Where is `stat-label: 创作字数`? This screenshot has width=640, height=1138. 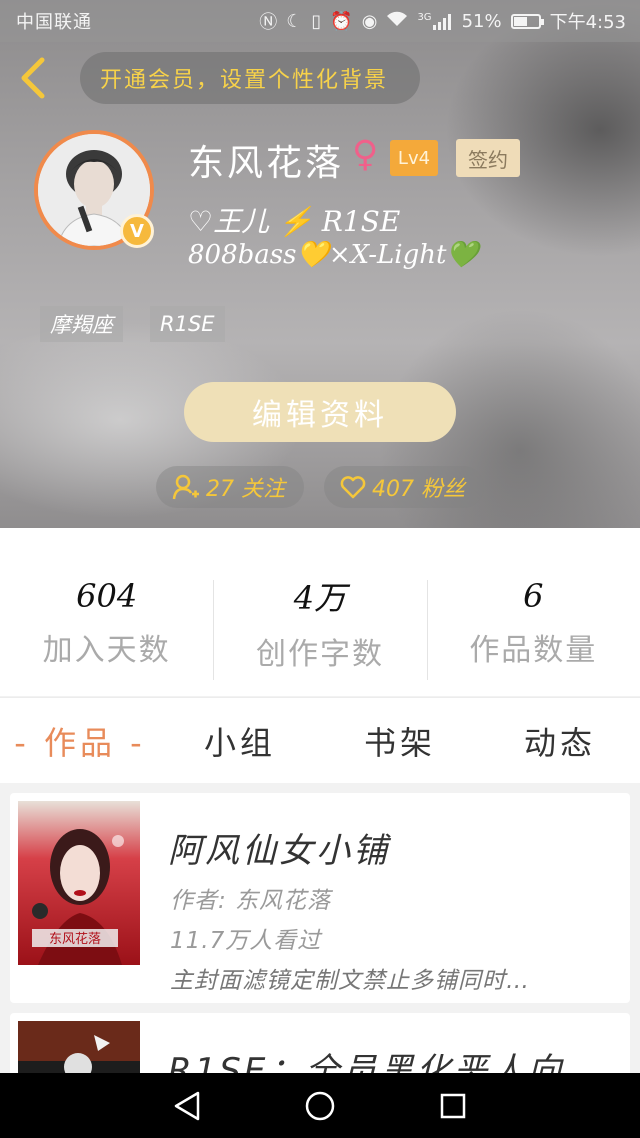 stat-label: 创作字数 is located at coordinates (319, 654).